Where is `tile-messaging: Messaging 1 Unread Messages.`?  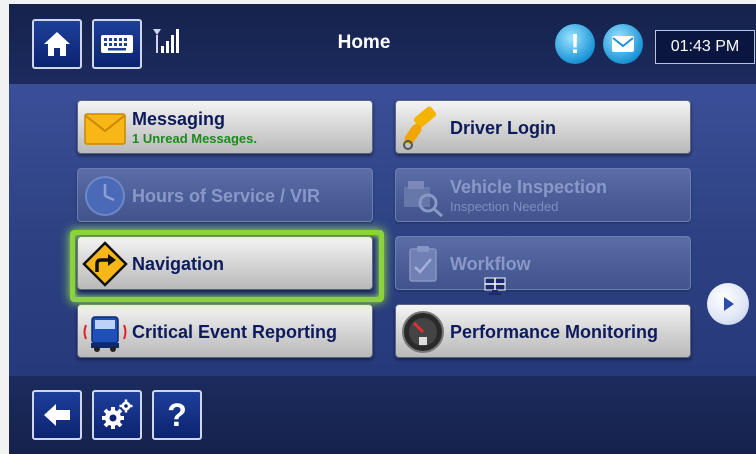
tile-messaging: Messaging 1 Unread Messages. is located at coordinates (225, 127).